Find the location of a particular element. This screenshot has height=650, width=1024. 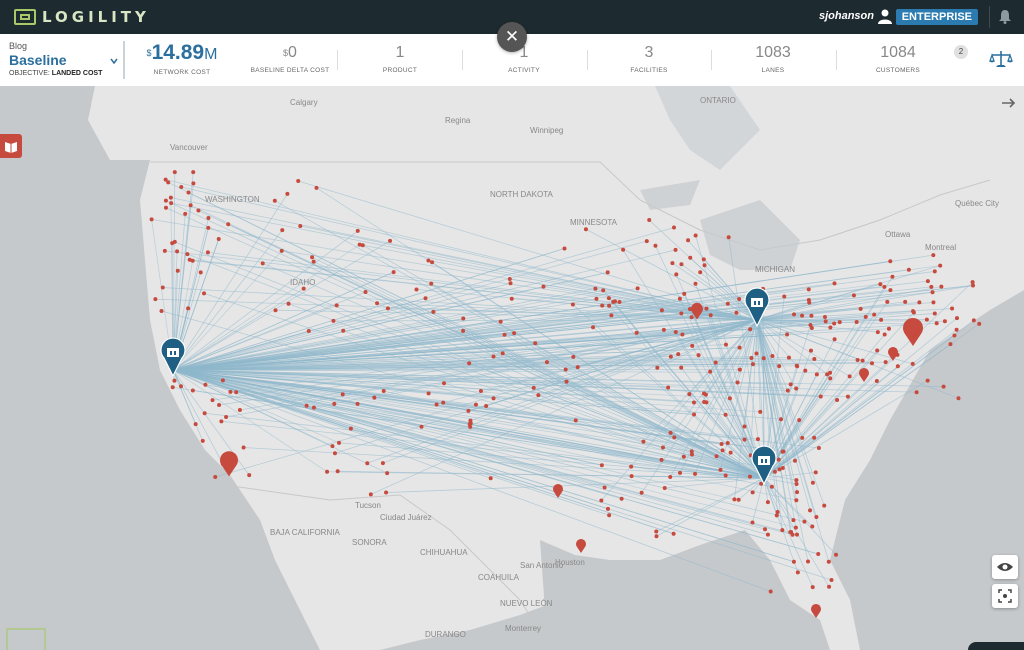

help-pill is located at coordinates (996, 646).